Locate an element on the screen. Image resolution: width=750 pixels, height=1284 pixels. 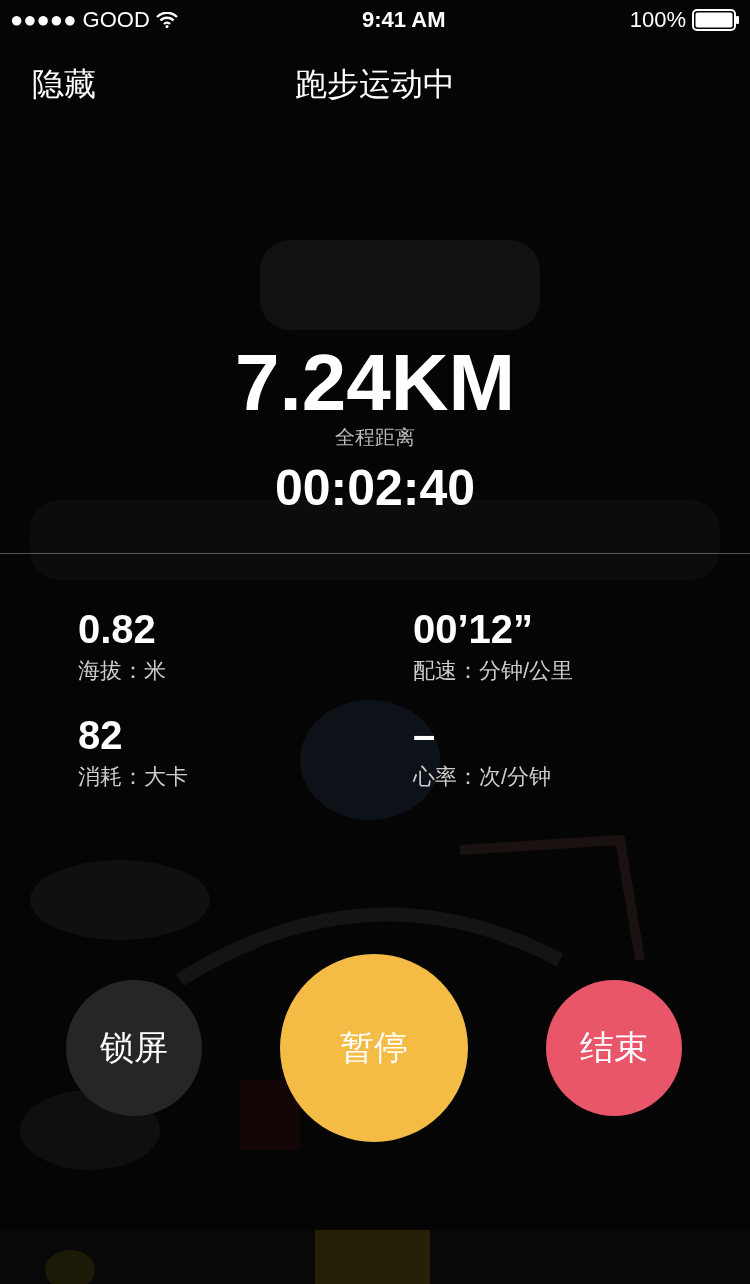
elapsed-time: 00:02:40 is located at coordinates (375, 488).